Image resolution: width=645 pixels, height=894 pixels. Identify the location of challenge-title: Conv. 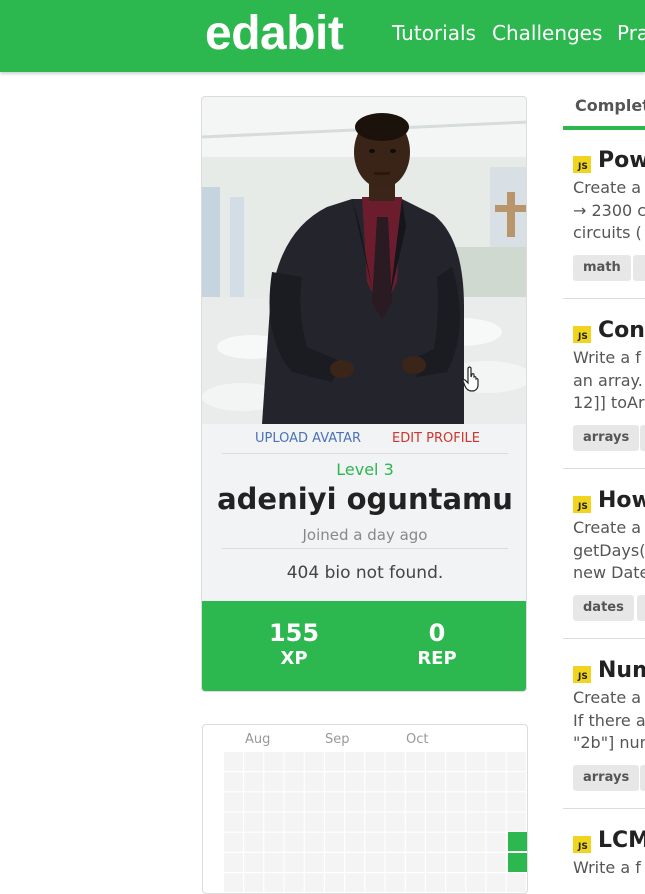
(621, 330).